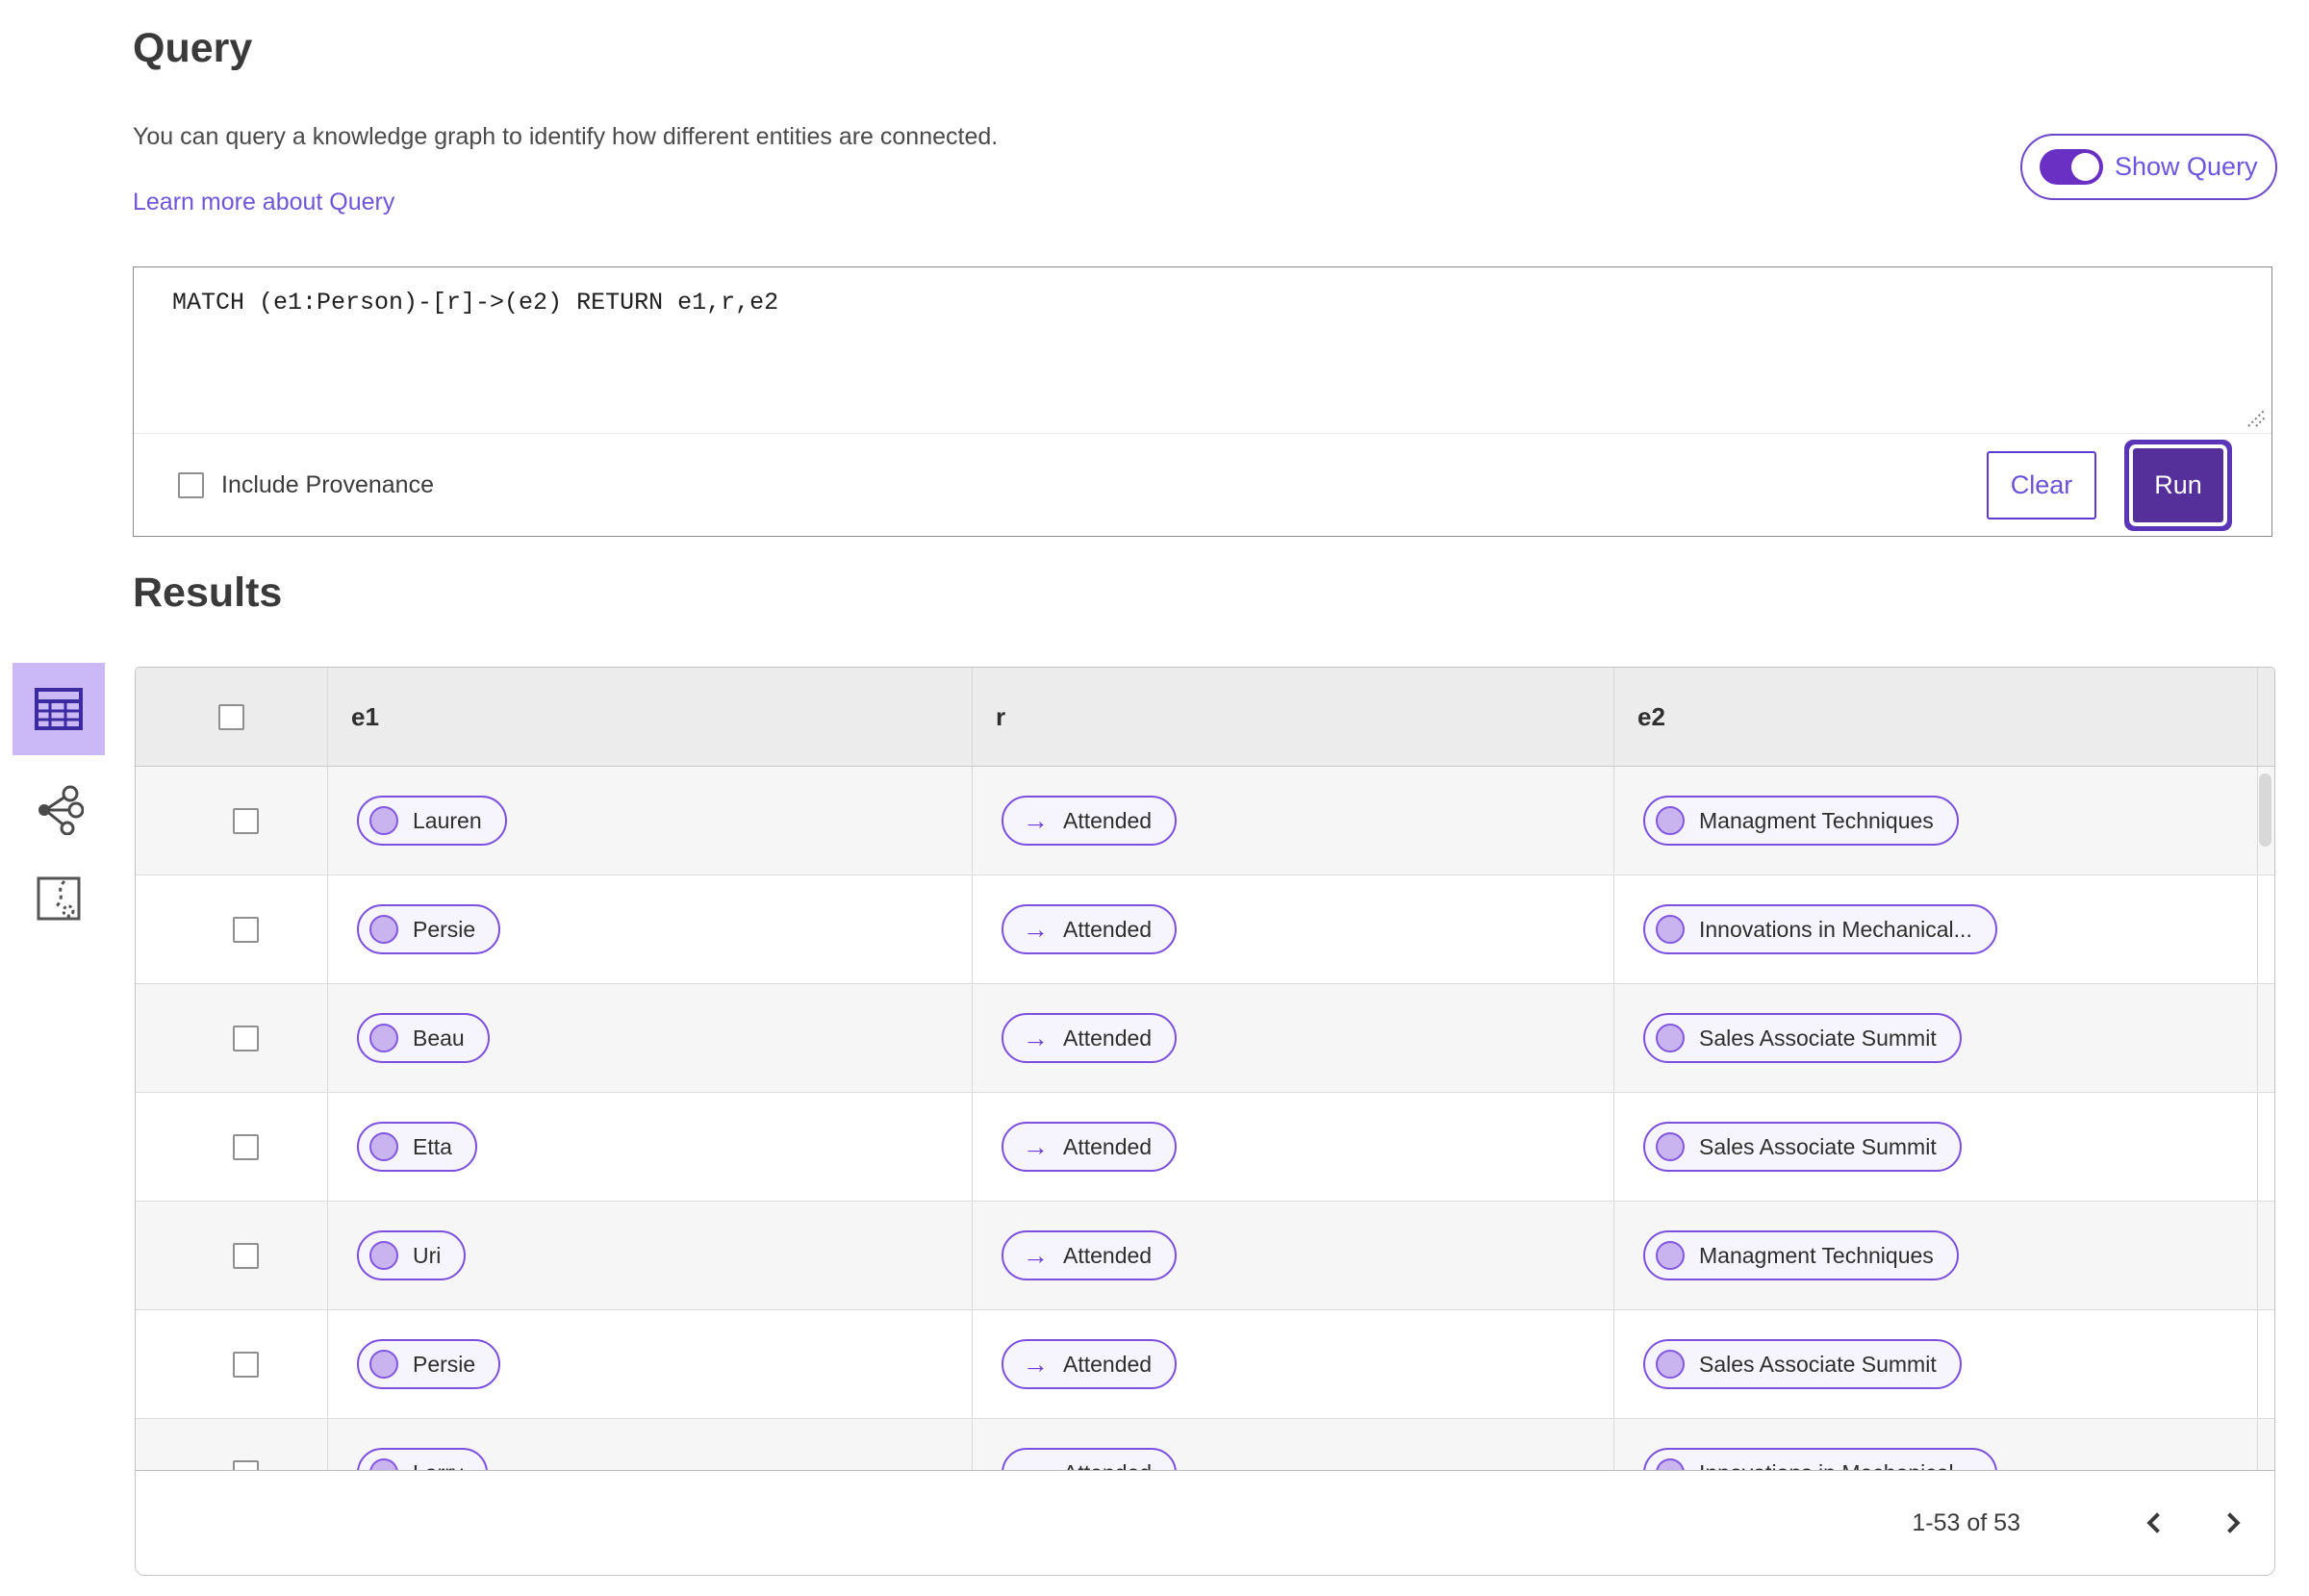  I want to click on network-graph-icon, so click(61, 810).